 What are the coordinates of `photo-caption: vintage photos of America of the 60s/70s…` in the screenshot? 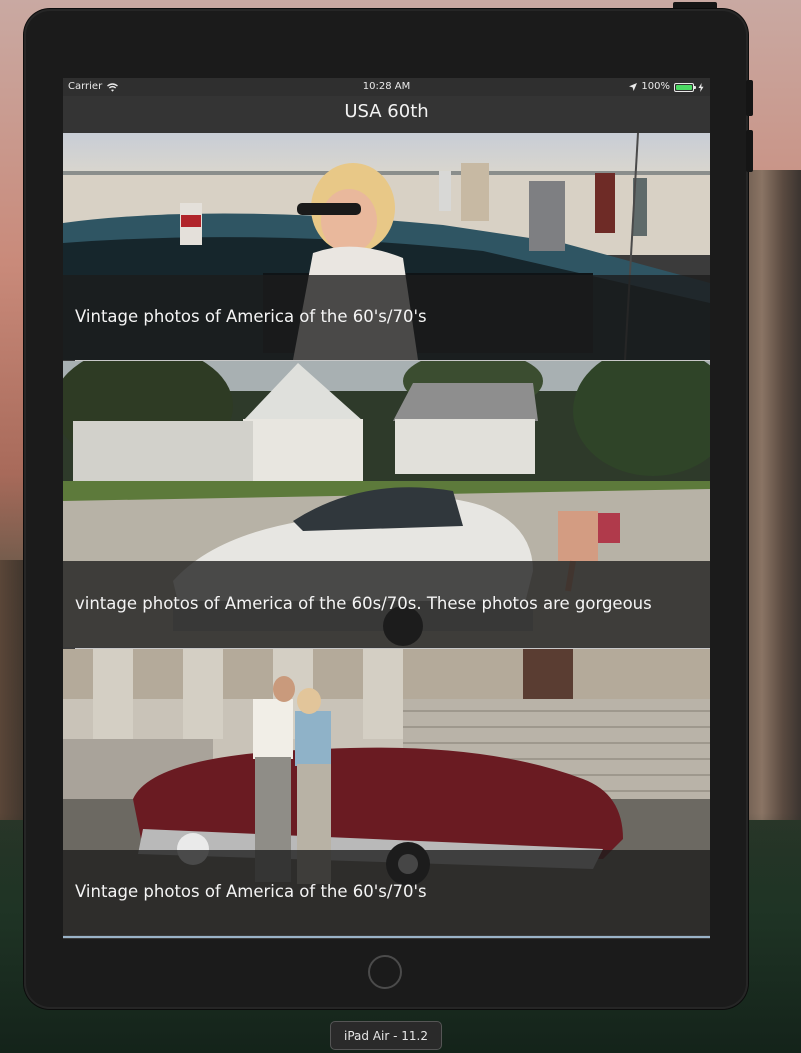 It's located at (386, 604).